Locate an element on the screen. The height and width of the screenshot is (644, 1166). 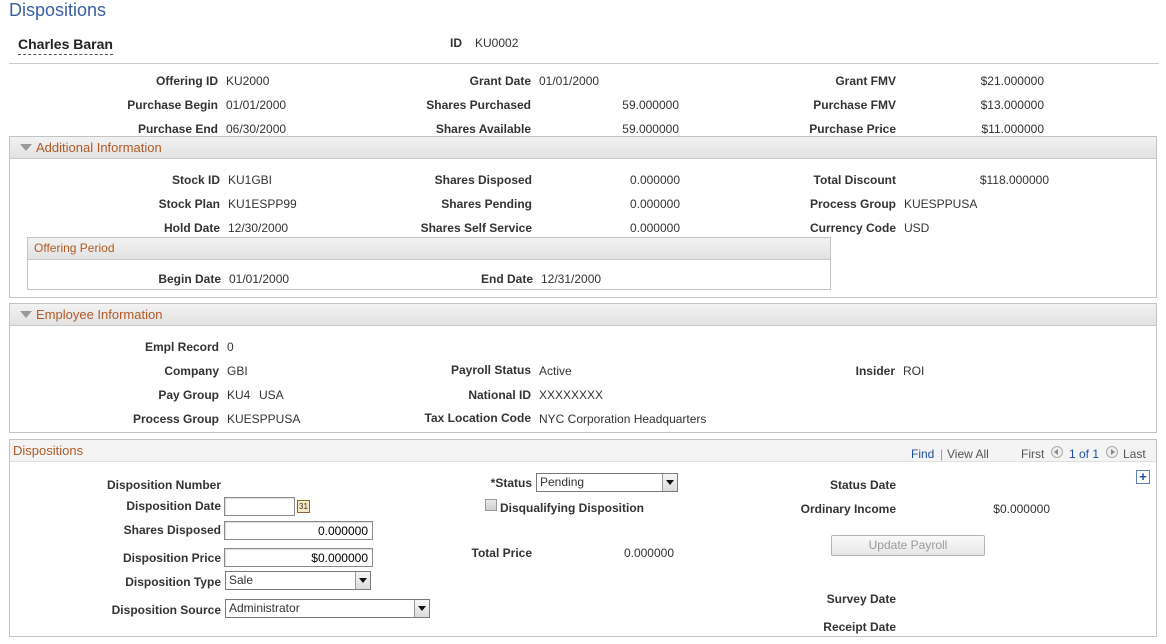
stock-id-label: Stock ID is located at coordinates (195, 180).